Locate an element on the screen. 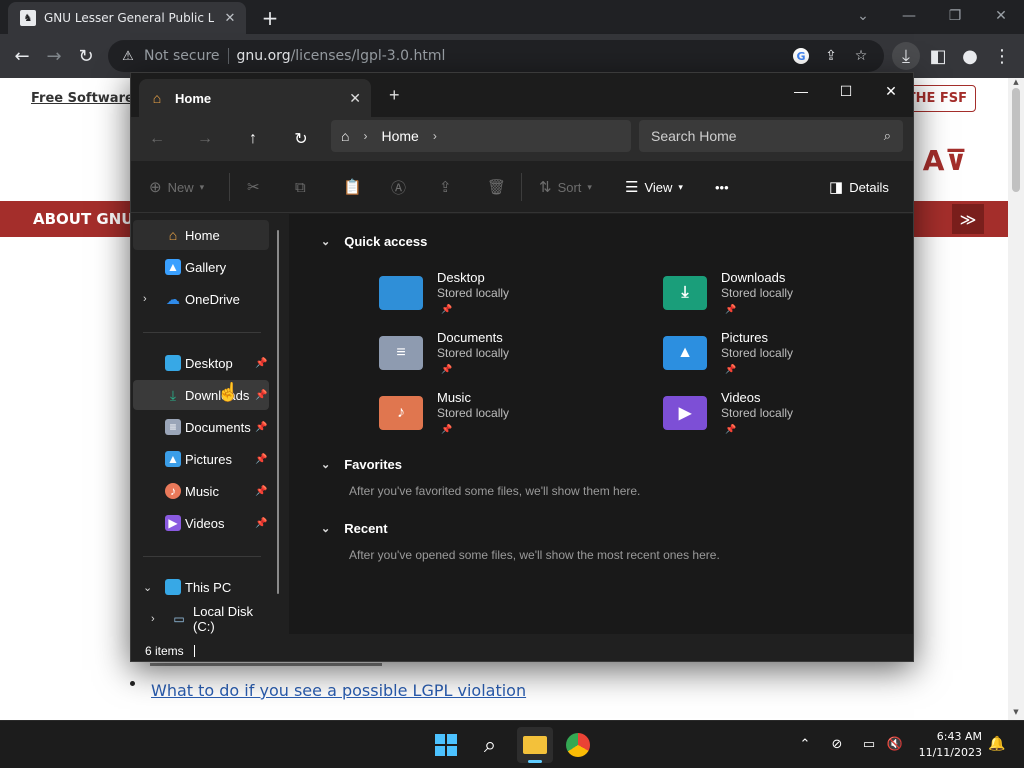 Image resolution: width=1024 pixels, height=768 pixels. sidebar-item-onedrive: › ☁ OneDrive is located at coordinates (201, 299).